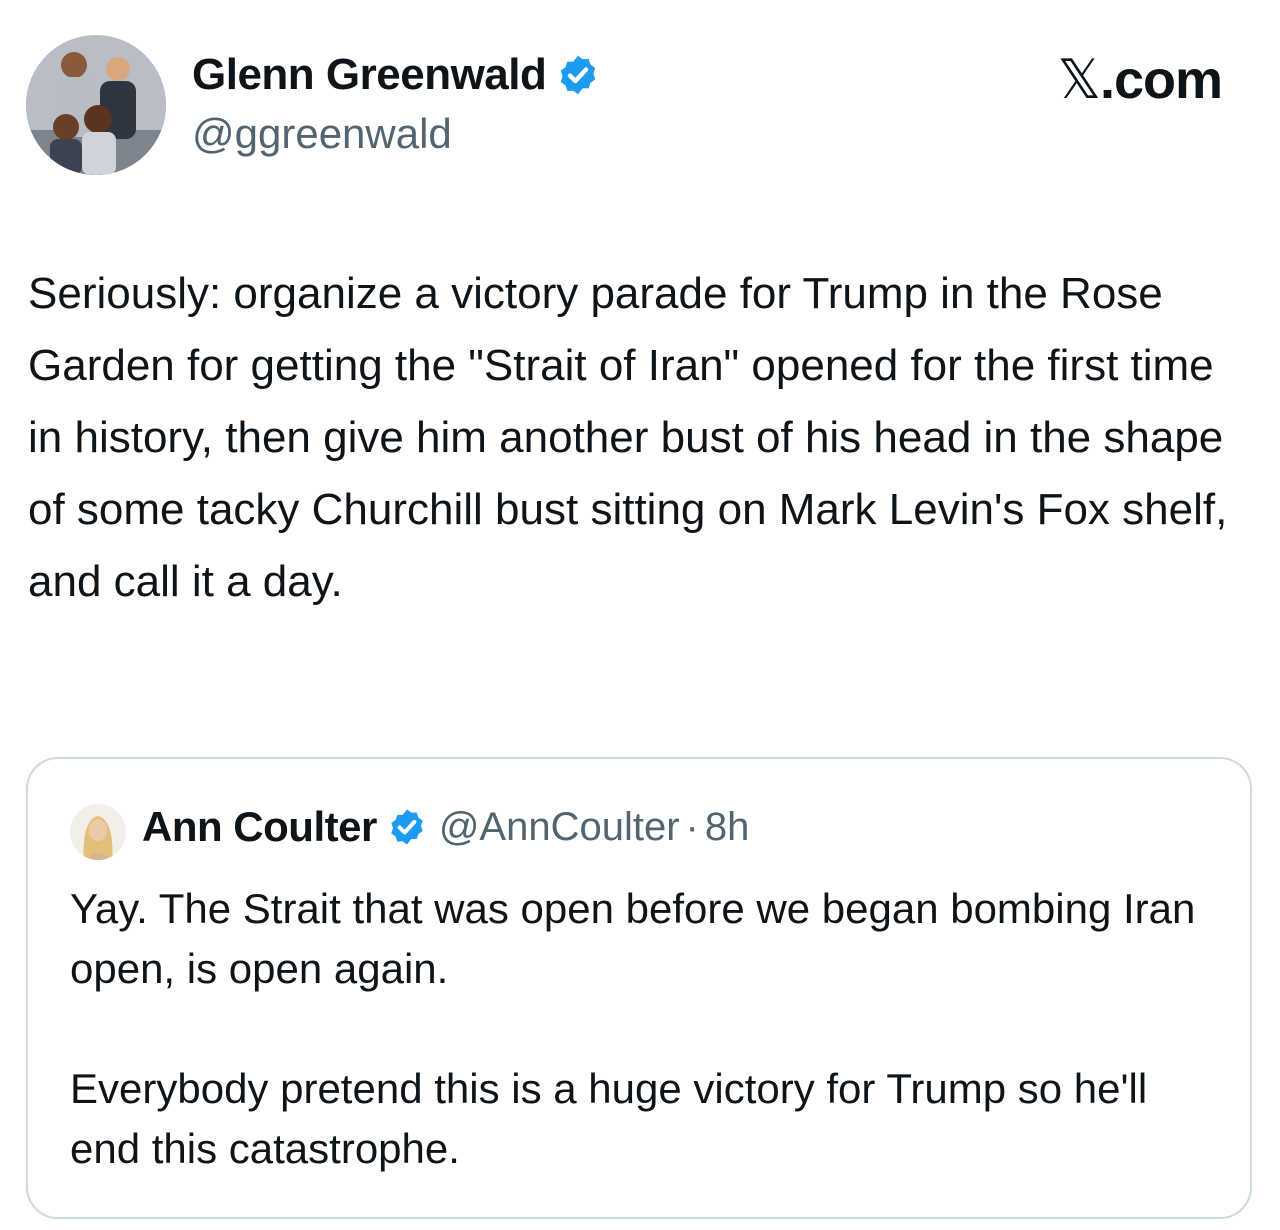 The image size is (1280, 1230). Describe the element at coordinates (98, 832) in the screenshot. I see `quoted-author-avatar` at that location.